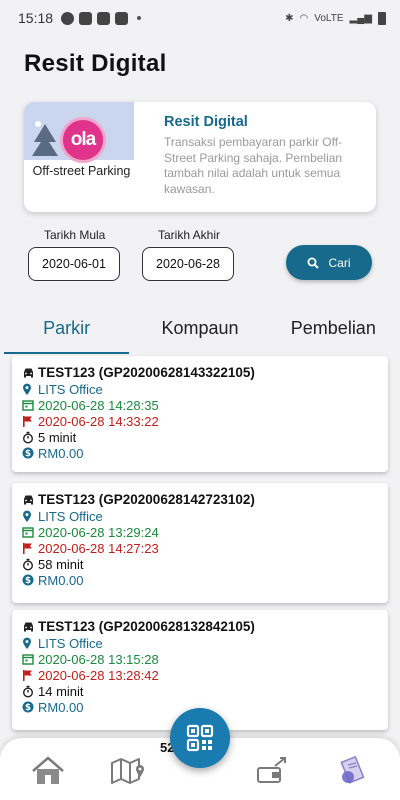 This screenshot has width=400, height=800. I want to click on qr-scan-button, so click(200, 738).